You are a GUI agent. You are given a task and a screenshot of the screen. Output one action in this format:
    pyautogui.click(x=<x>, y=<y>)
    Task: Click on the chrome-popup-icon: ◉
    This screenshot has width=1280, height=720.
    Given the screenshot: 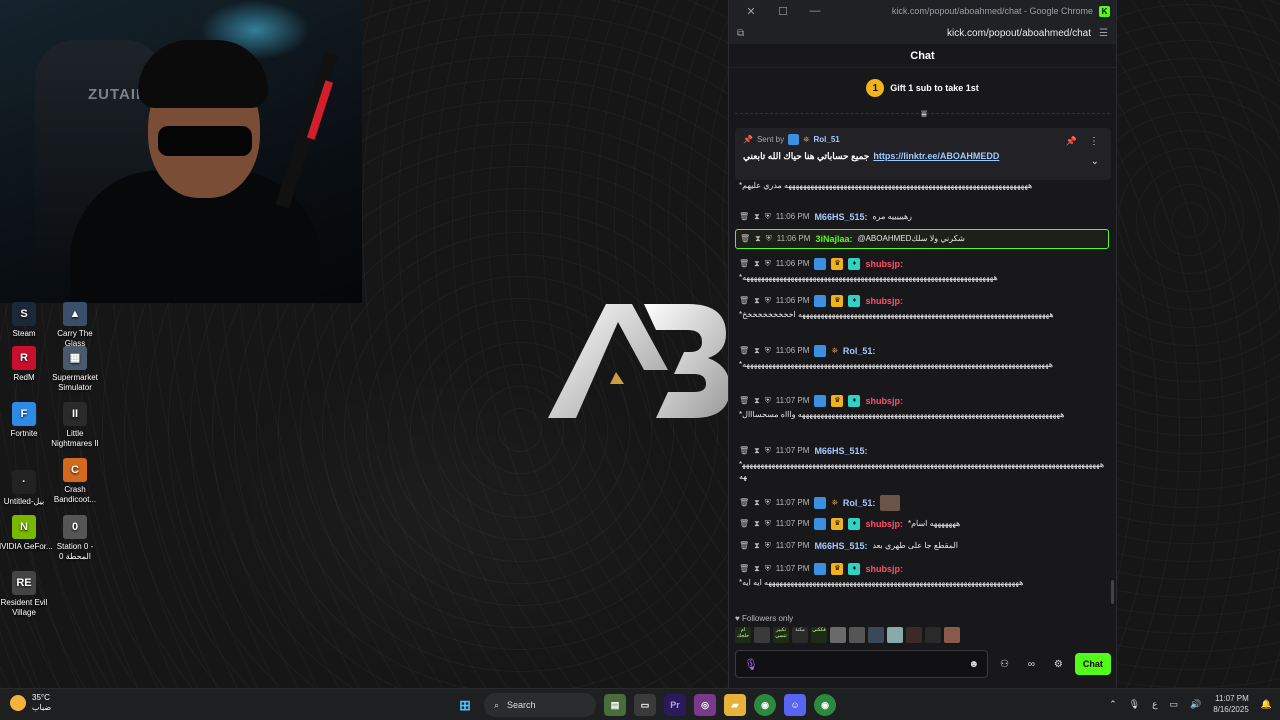 What is the action you would take?
    pyautogui.click(x=825, y=705)
    